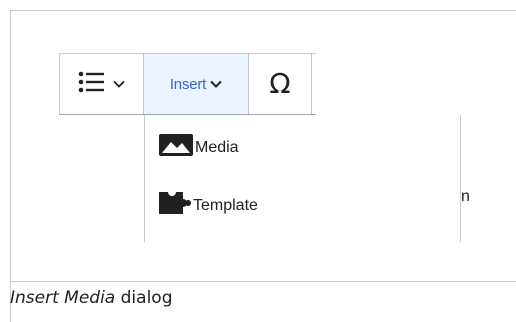 The height and width of the screenshot is (322, 516). I want to click on menu-item-label: Media, so click(217, 147).